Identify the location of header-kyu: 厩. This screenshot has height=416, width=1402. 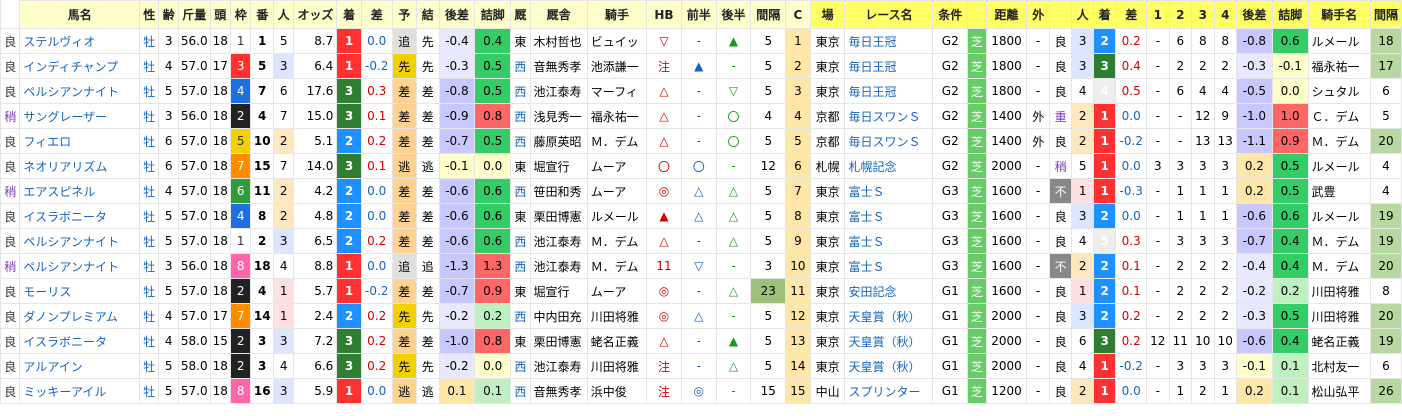
(520, 14).